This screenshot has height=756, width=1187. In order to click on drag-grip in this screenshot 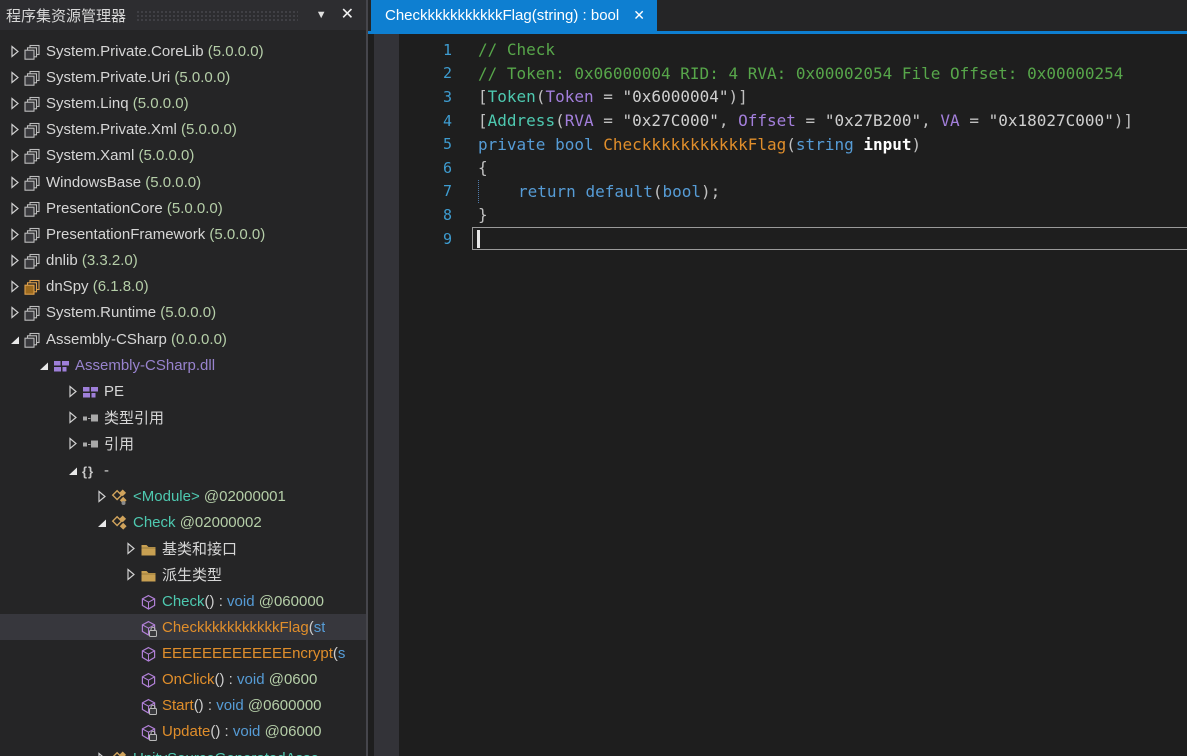, I will do `click(217, 15)`.